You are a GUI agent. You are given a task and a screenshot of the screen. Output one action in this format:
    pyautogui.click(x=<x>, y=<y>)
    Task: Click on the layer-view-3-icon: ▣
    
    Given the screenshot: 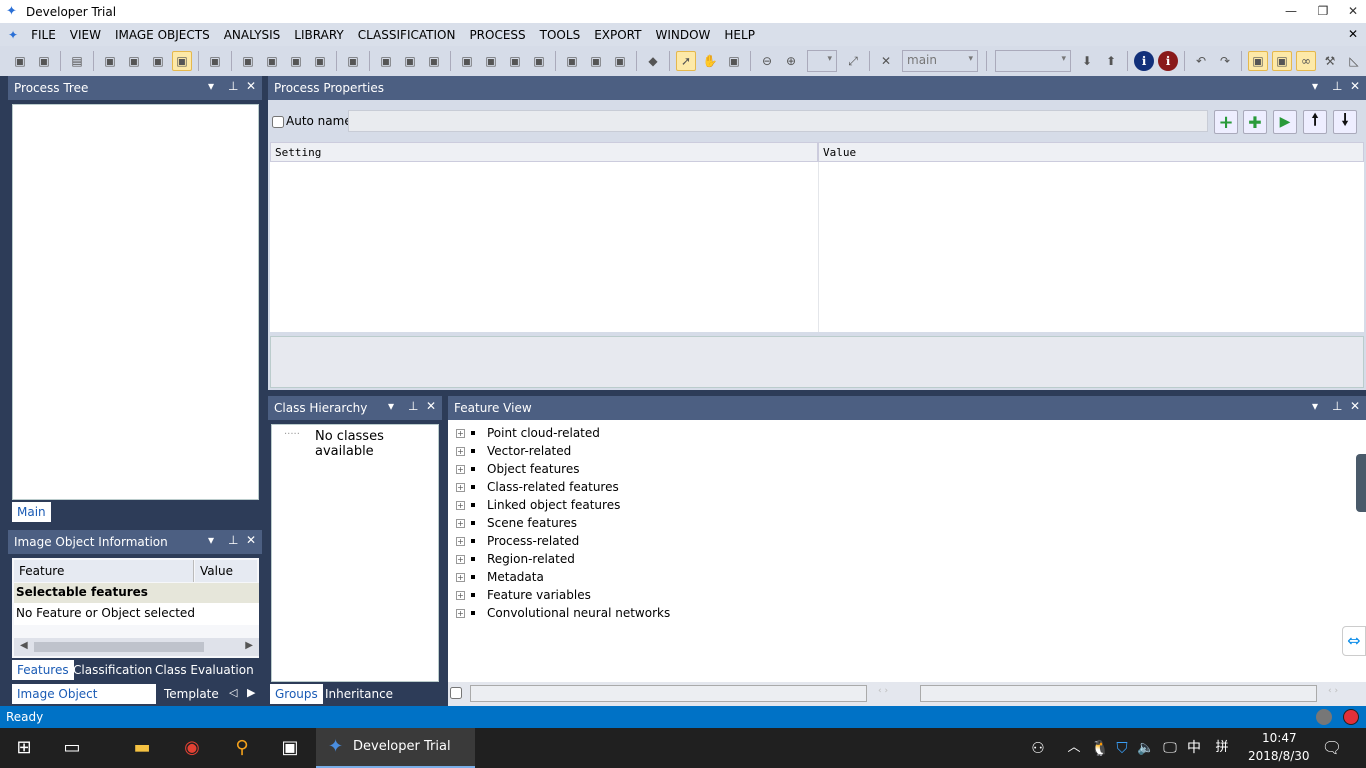 What is the action you would take?
    pyautogui.click(x=296, y=61)
    